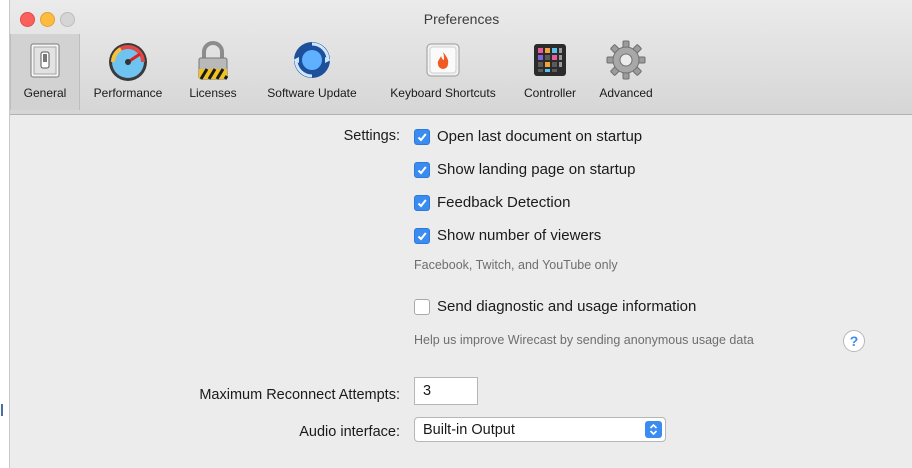 This screenshot has width=912, height=468. What do you see at coordinates (128, 93) in the screenshot?
I see `tab-label: Performance` at bounding box center [128, 93].